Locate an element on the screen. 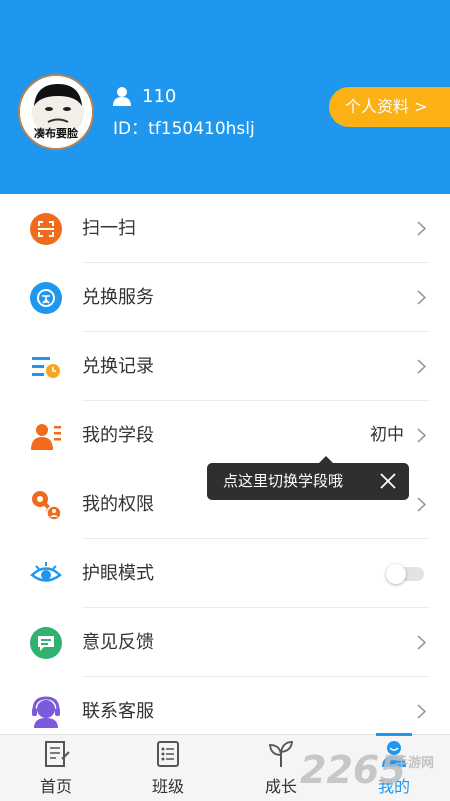 The width and height of the screenshot is (450, 801). headset-icon is located at coordinates (46, 712).